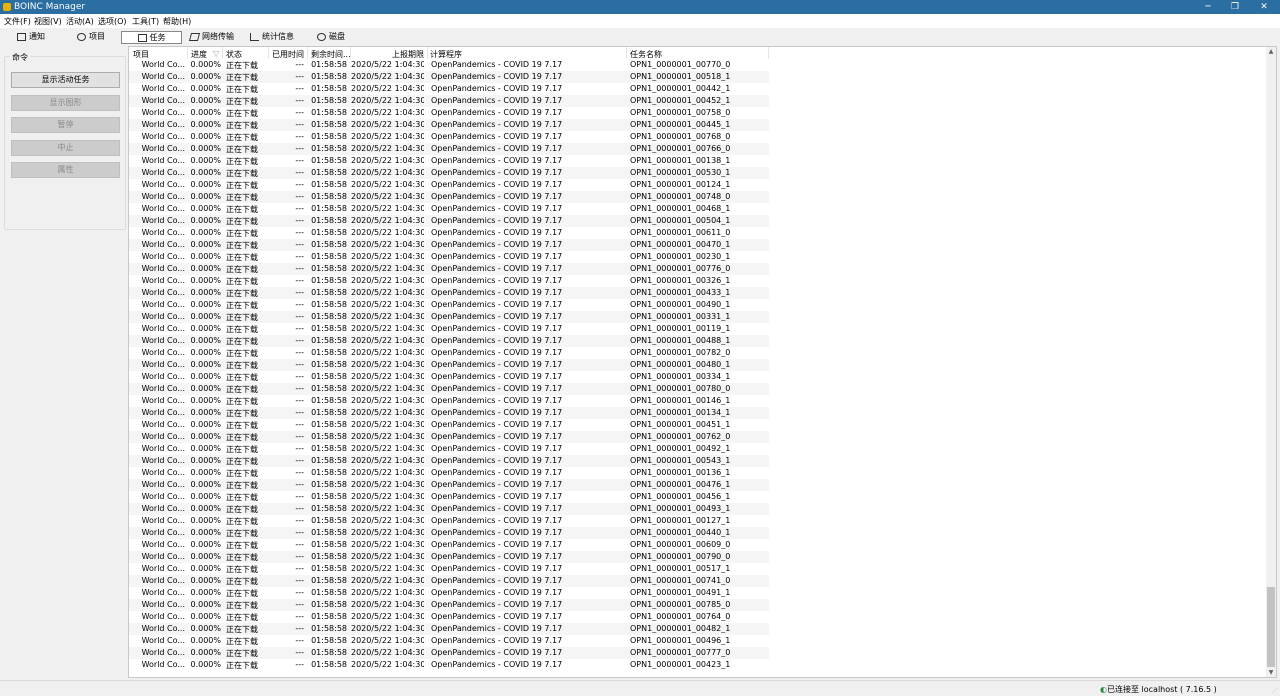 Image resolution: width=1280 pixels, height=696 pixels. I want to click on tab-disk: 磁盘, so click(331, 37).